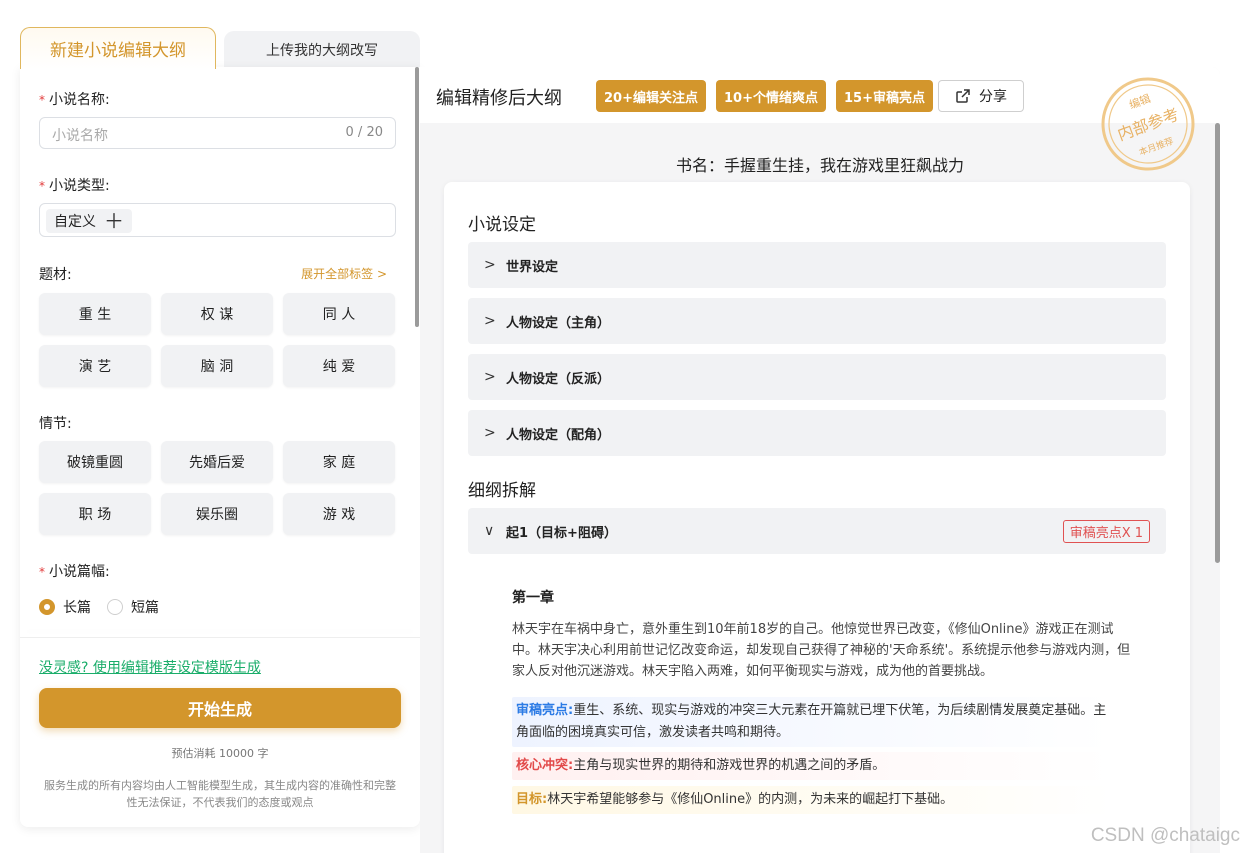  I want to click on novel-type-input: 自定义＋, so click(217, 220).